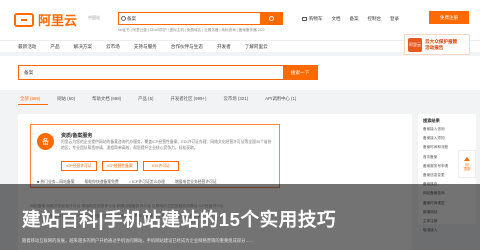  I want to click on console-link: 控制台, so click(375, 19).